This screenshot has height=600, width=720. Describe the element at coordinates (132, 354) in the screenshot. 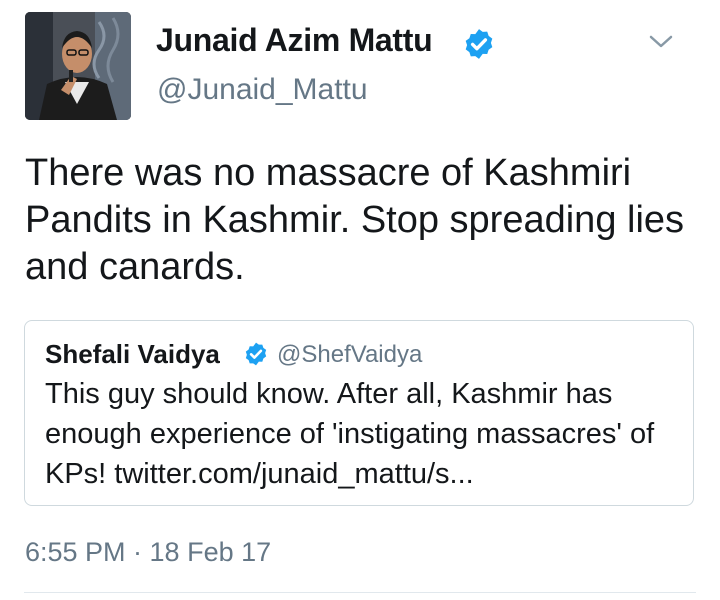

I see `quoted-author-name: Shefali Vaidya` at that location.